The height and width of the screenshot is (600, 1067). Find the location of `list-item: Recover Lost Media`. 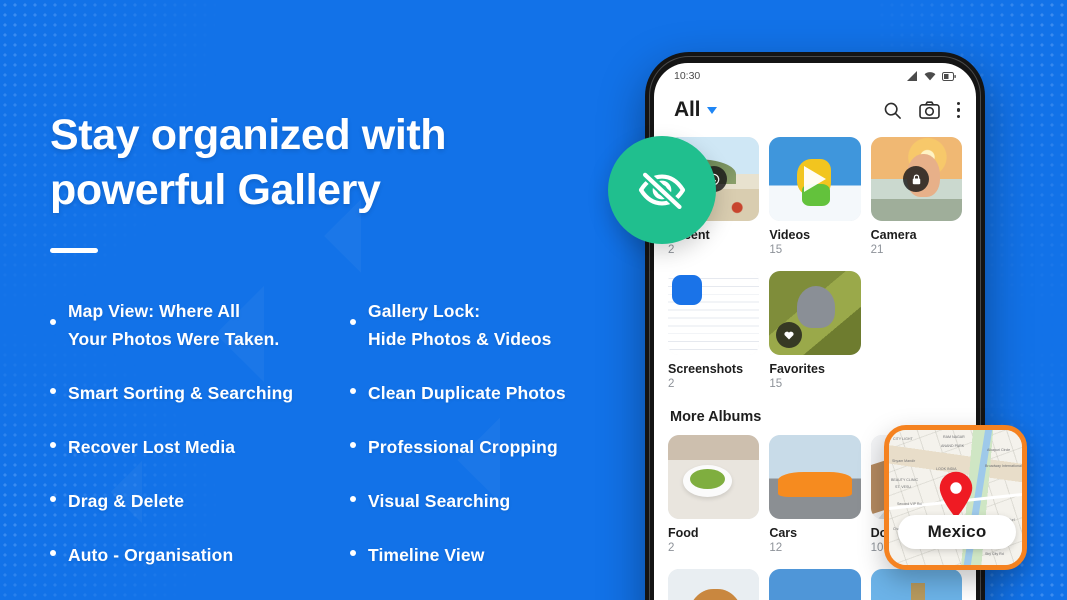

list-item: Recover Lost Media is located at coordinates (200, 447).